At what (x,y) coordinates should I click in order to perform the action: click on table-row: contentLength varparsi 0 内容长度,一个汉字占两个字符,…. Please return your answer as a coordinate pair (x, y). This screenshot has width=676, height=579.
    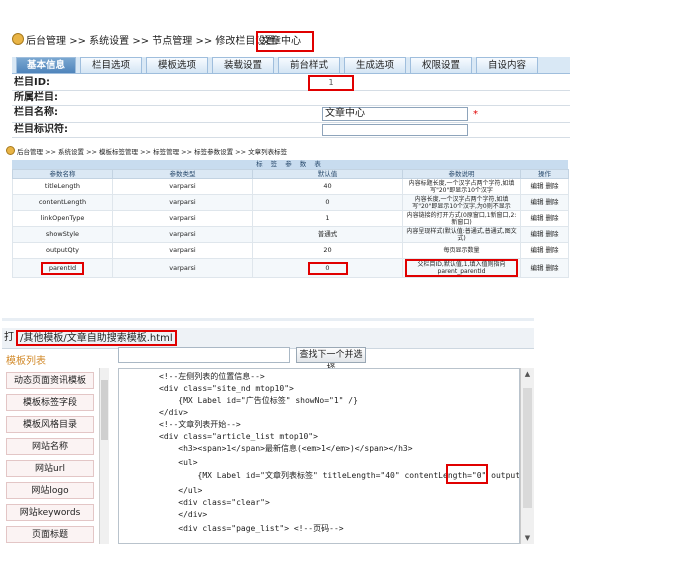
    Looking at the image, I should click on (290, 202).